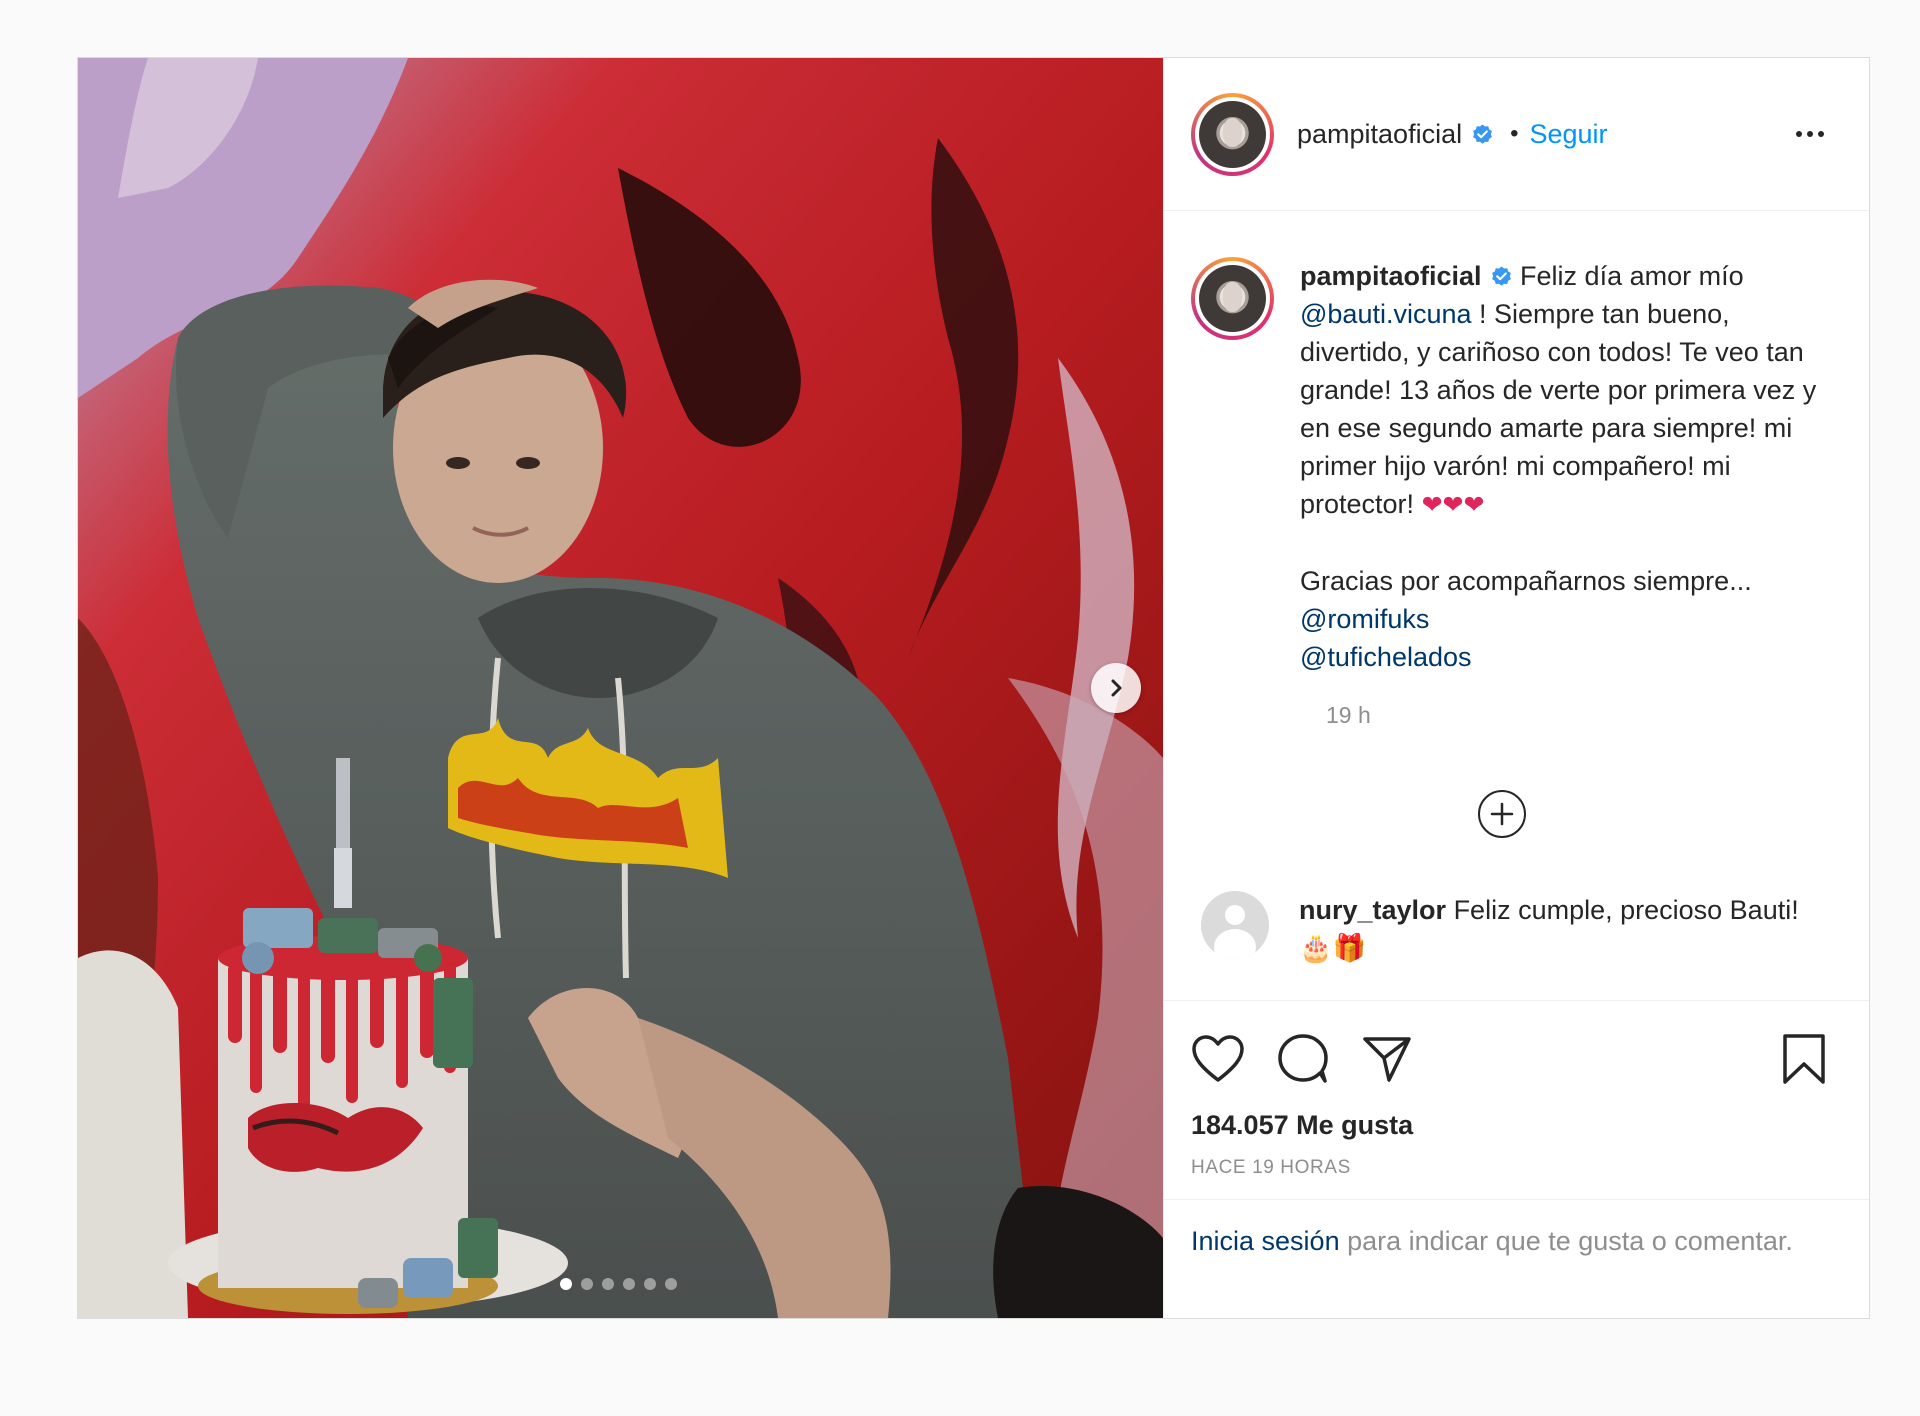 Image resolution: width=1920 pixels, height=1416 pixels. What do you see at coordinates (1516, 1125) in the screenshot?
I see `likes-count: 184.057 Me gusta` at bounding box center [1516, 1125].